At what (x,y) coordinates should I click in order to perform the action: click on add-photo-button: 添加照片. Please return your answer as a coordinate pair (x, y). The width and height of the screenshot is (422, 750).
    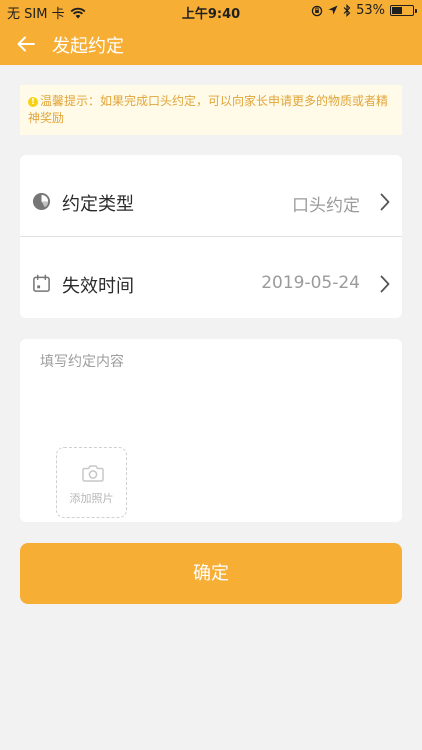
    Looking at the image, I should click on (91, 482).